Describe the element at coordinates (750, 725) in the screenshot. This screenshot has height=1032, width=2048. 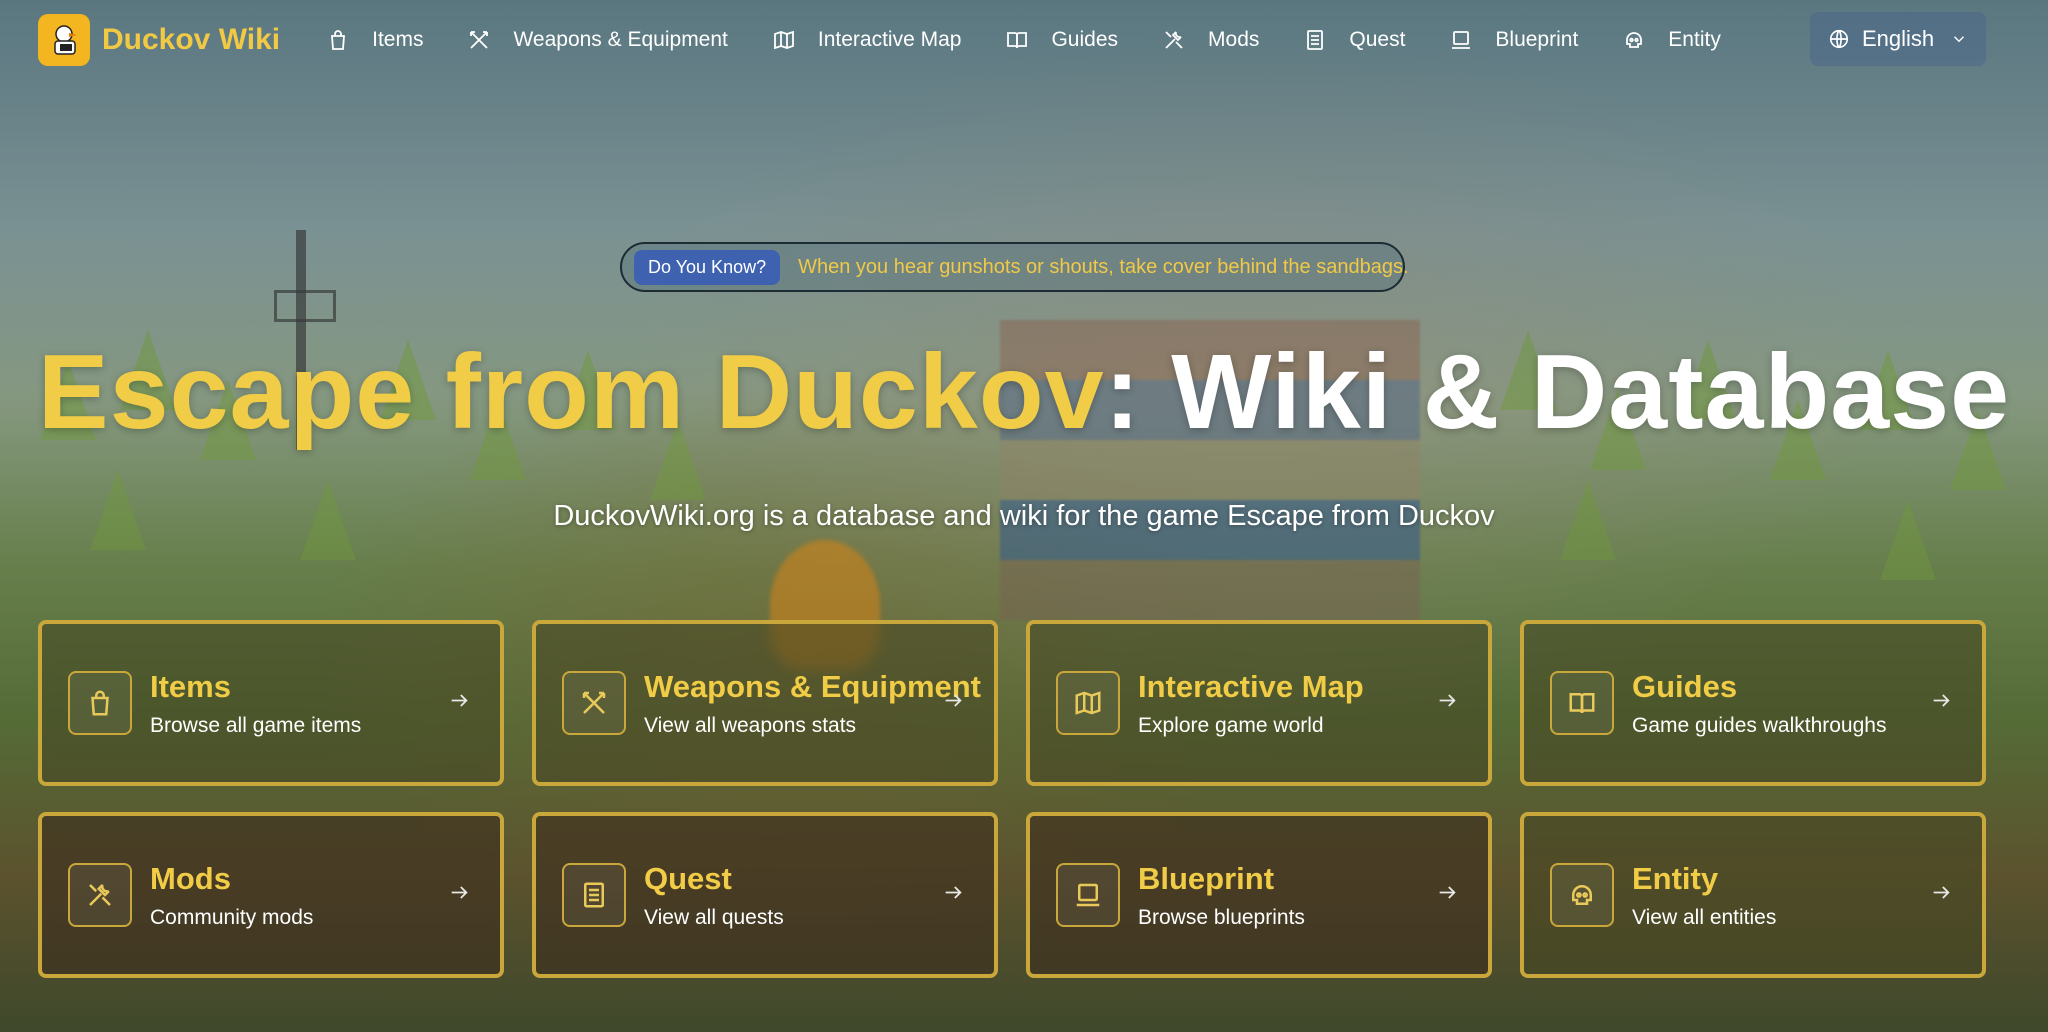
I see `card-description: View all weapons stats` at that location.